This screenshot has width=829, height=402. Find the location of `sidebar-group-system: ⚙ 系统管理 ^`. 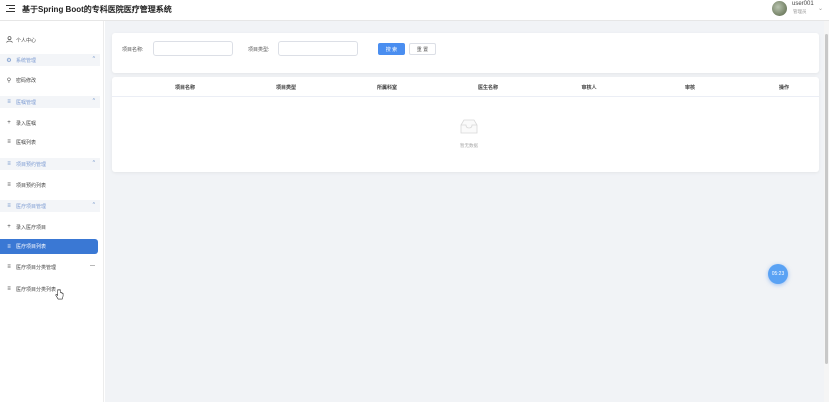

sidebar-group-system: ⚙ 系统管理 ^ is located at coordinates (50, 60).